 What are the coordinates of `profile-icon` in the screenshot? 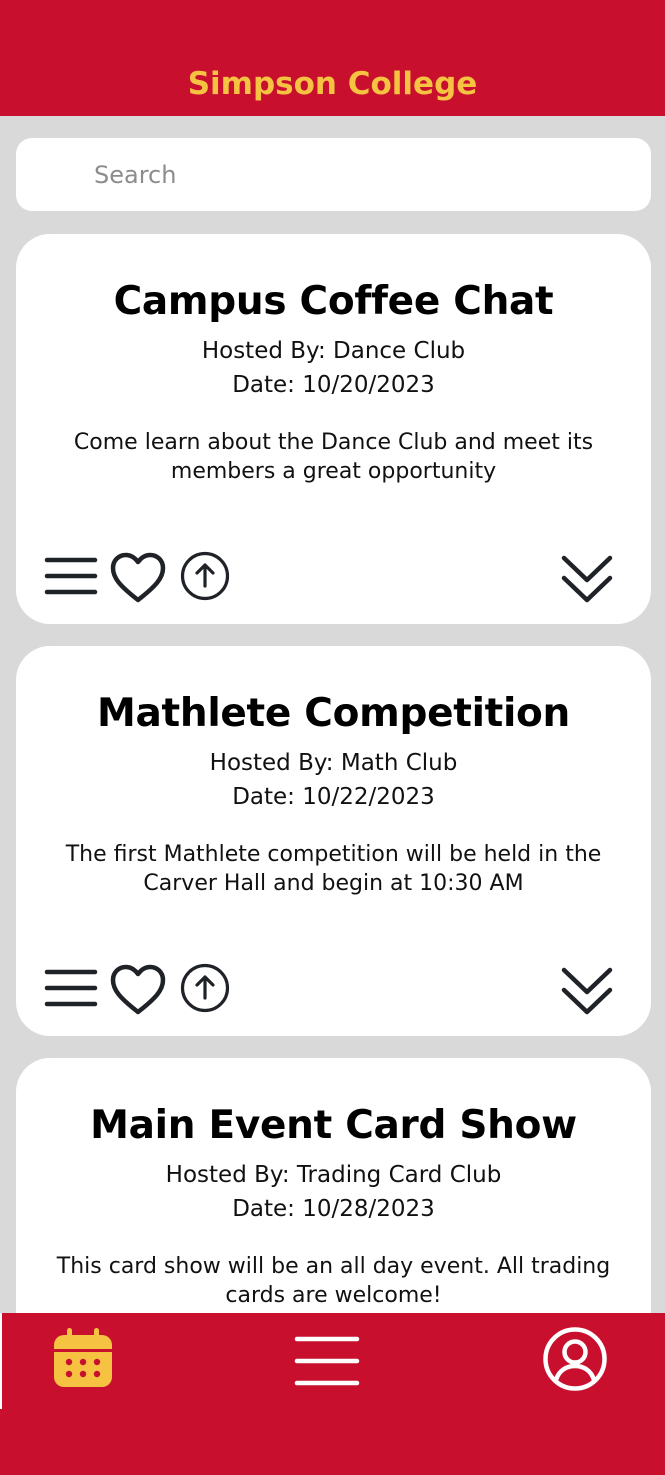 It's located at (575, 1359).